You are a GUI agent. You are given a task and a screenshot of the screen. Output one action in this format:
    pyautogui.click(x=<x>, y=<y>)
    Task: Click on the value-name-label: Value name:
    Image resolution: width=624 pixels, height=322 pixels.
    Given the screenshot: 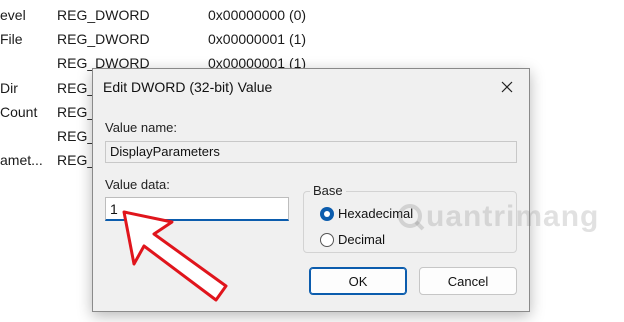 What is the action you would take?
    pyautogui.click(x=141, y=127)
    